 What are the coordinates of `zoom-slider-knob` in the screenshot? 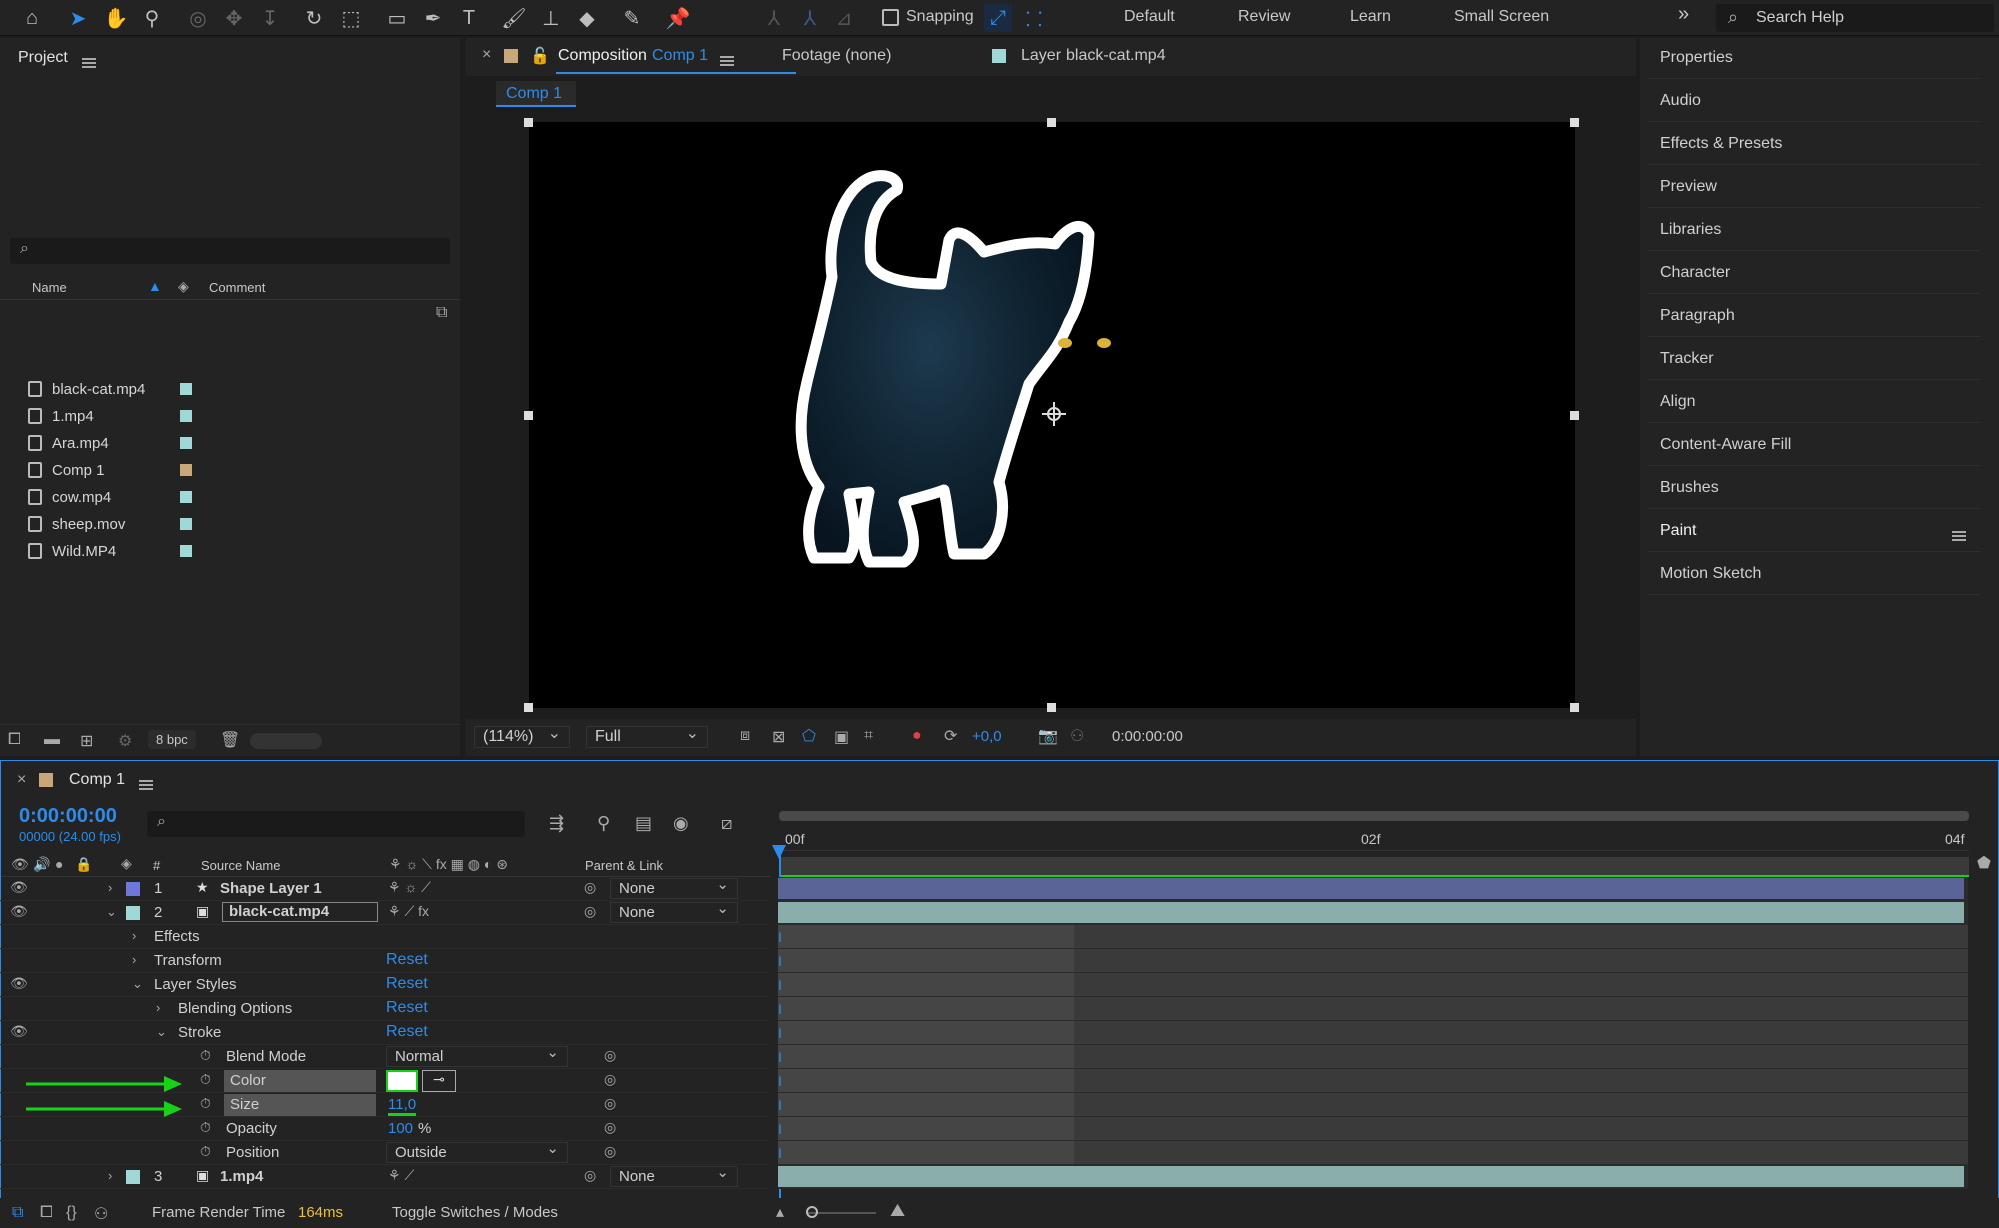 It's located at (812, 1212).